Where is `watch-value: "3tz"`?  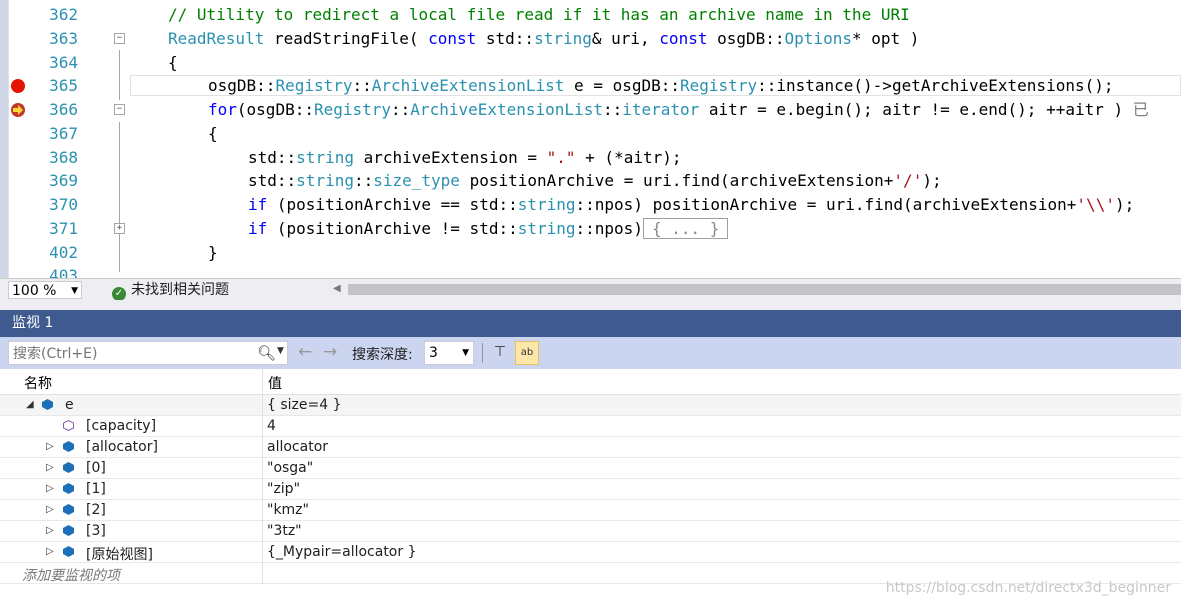 watch-value: "3tz" is located at coordinates (284, 531).